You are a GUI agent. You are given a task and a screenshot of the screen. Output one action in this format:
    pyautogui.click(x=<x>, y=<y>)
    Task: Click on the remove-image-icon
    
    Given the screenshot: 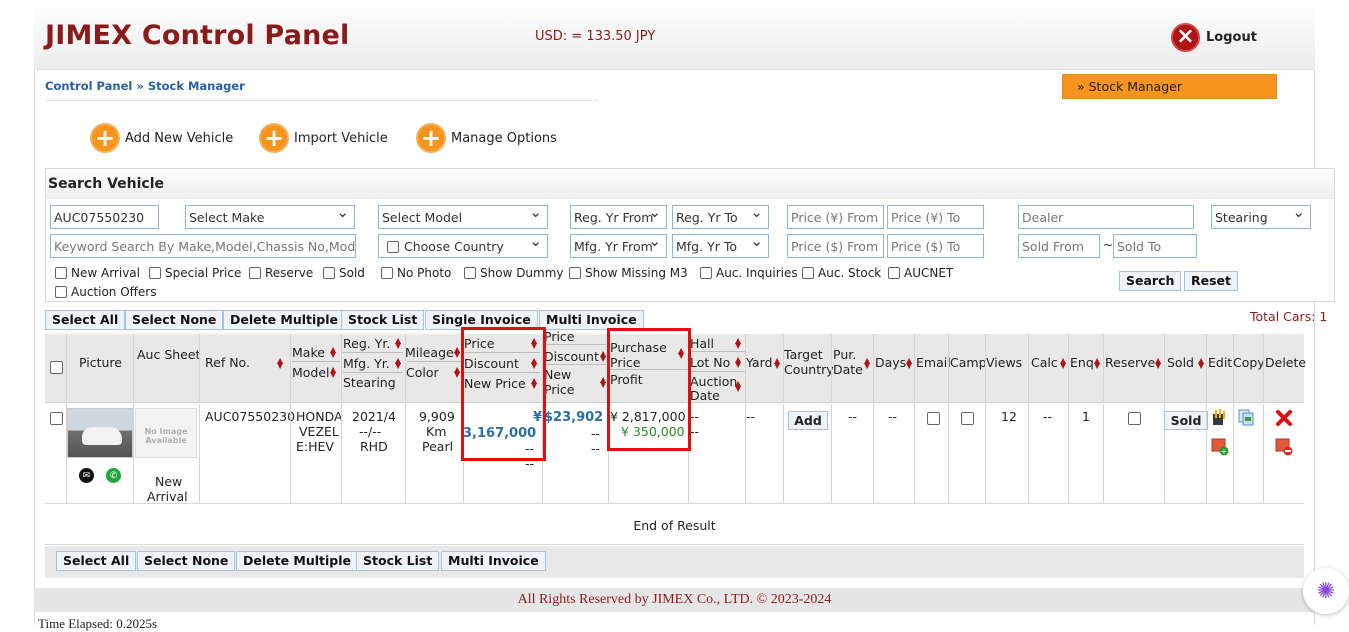 What is the action you would take?
    pyautogui.click(x=1284, y=447)
    